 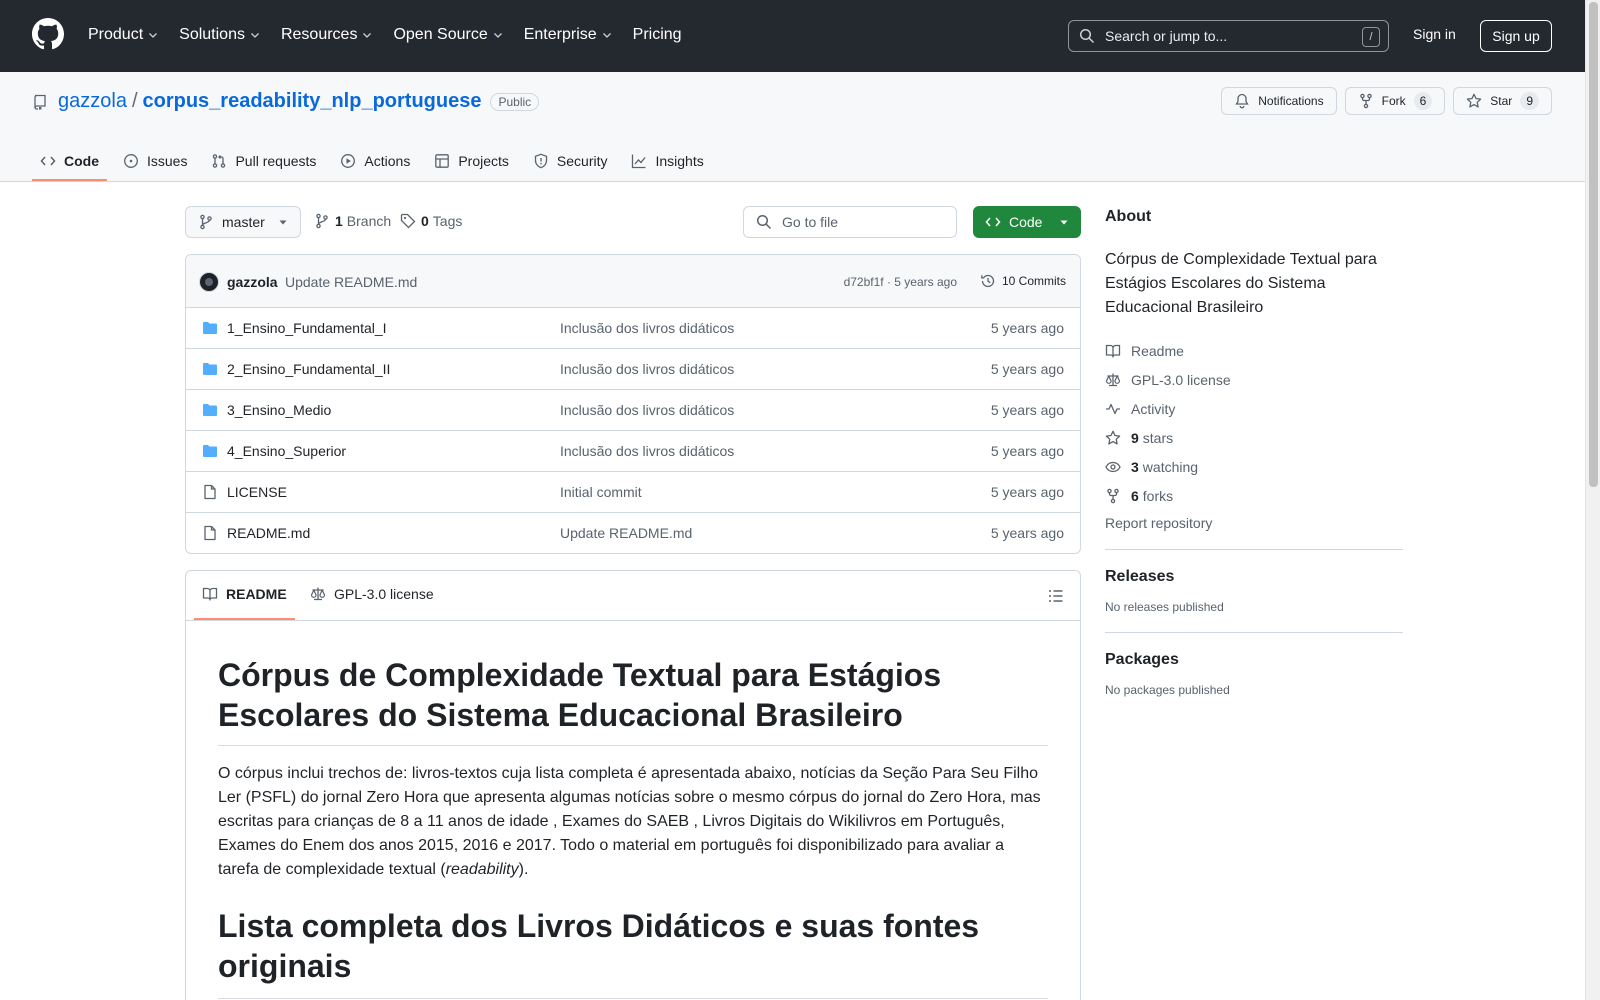 What do you see at coordinates (219, 161) in the screenshot?
I see `pull-request-icon` at bounding box center [219, 161].